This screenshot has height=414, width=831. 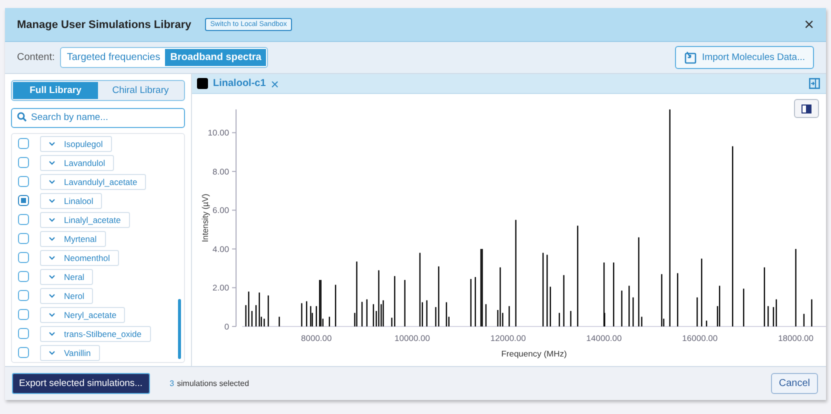 I want to click on close-button: ×, so click(x=809, y=24).